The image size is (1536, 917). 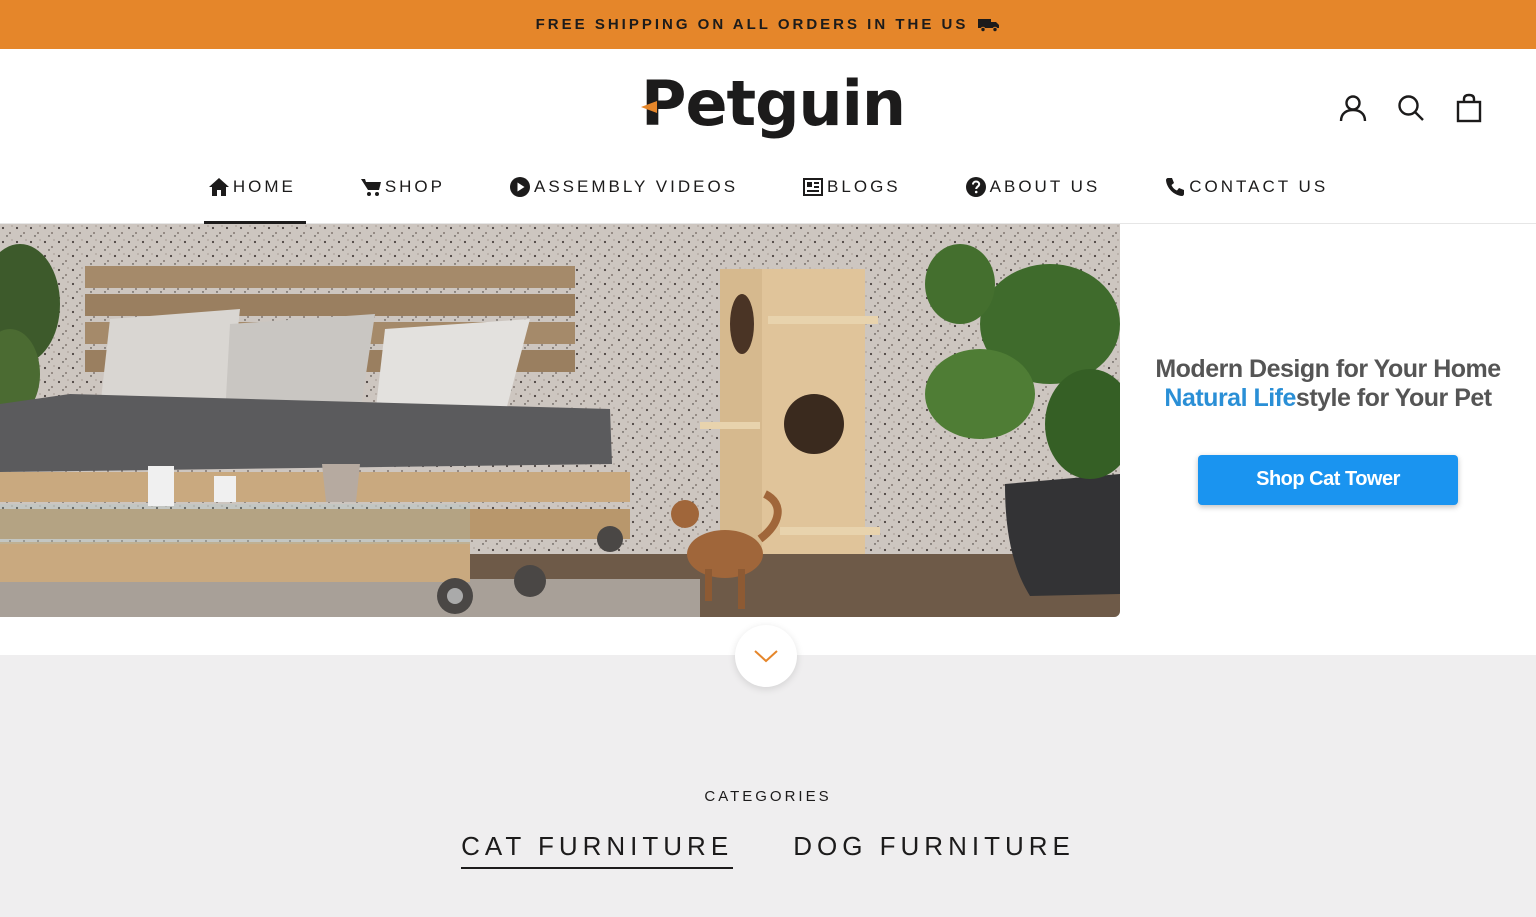 I want to click on nav-item-contact-us: CONTACT US, so click(x=1246, y=187).